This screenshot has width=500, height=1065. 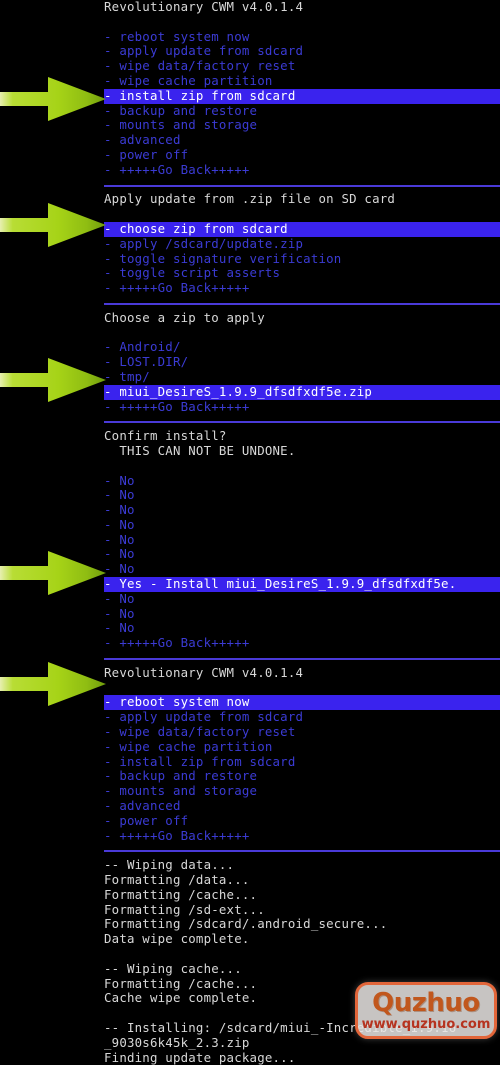 I want to click on screen-subtitle-confirm-install-menu: THIS CAN NOT BE UNDONE., so click(x=200, y=450).